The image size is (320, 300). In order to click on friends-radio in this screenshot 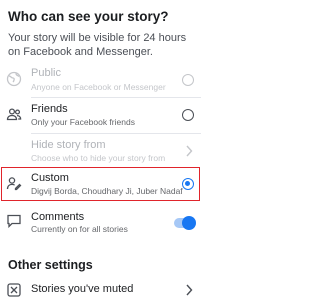, I will do `click(188, 115)`.